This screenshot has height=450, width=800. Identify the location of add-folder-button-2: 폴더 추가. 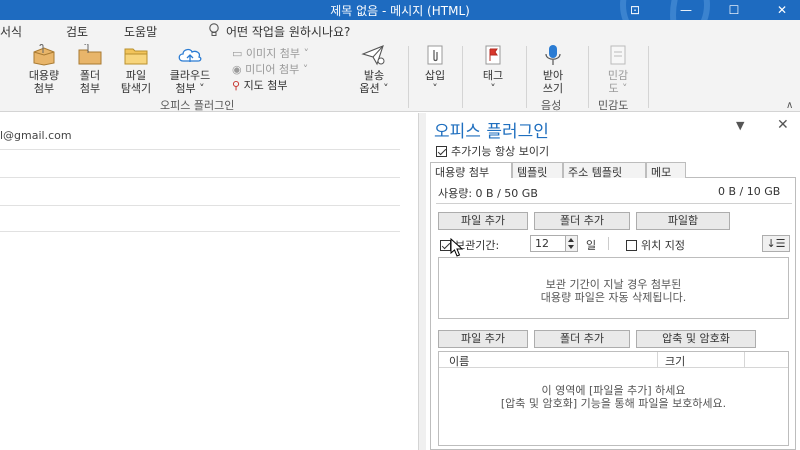
(582, 339).